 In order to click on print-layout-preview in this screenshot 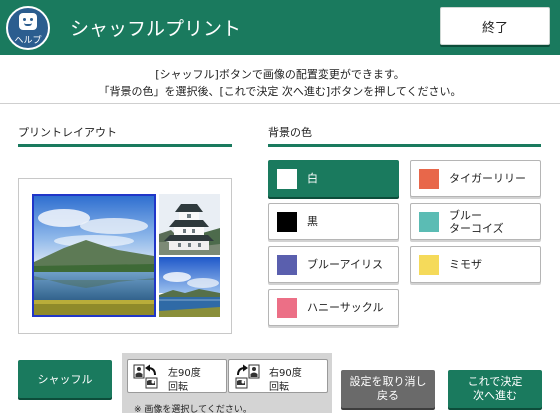, I will do `click(125, 256)`.